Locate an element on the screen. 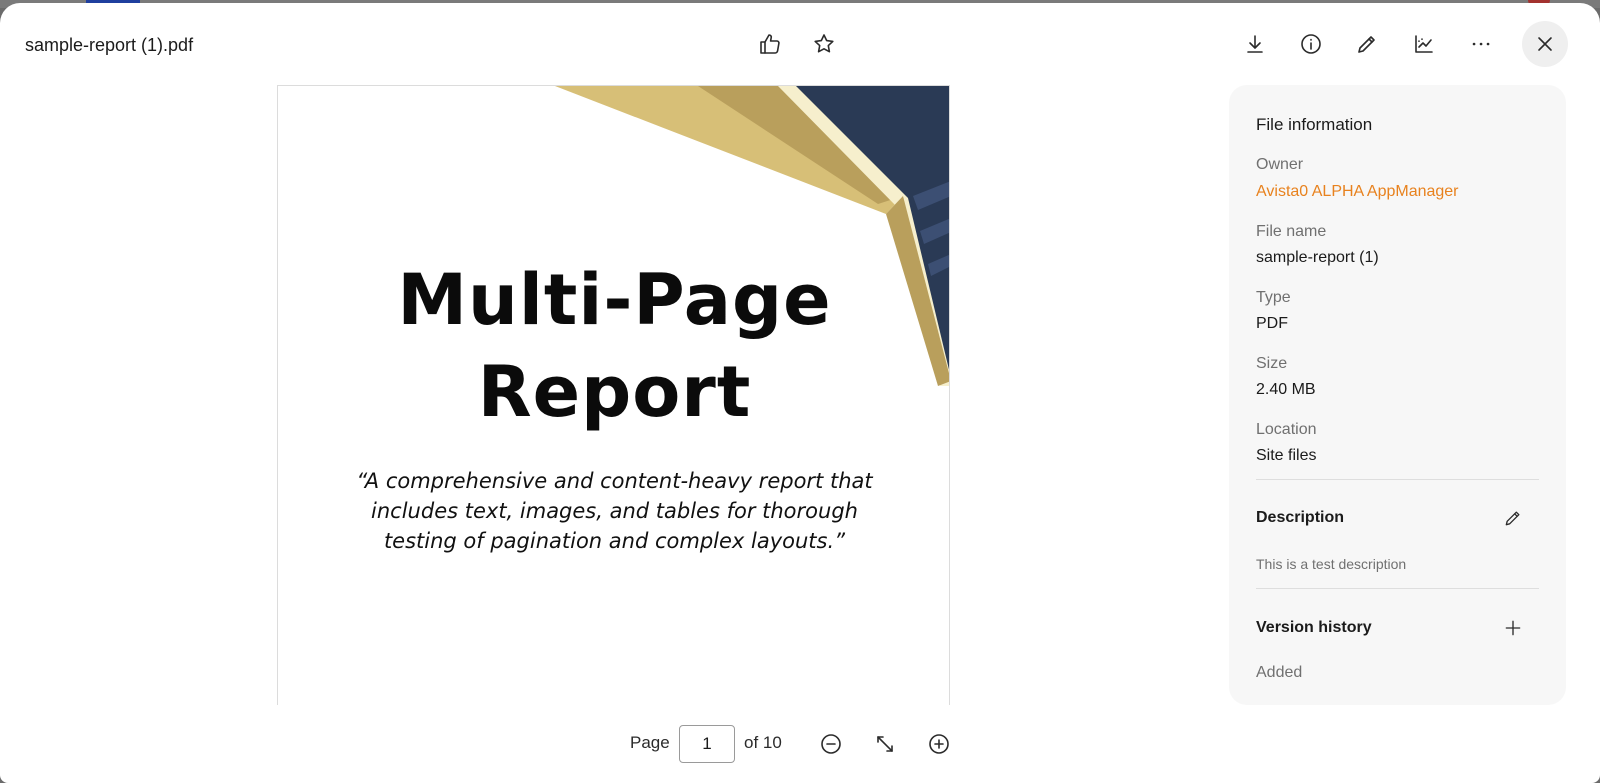 The height and width of the screenshot is (783, 1600). panel-heading: File information is located at coordinates (1314, 124).